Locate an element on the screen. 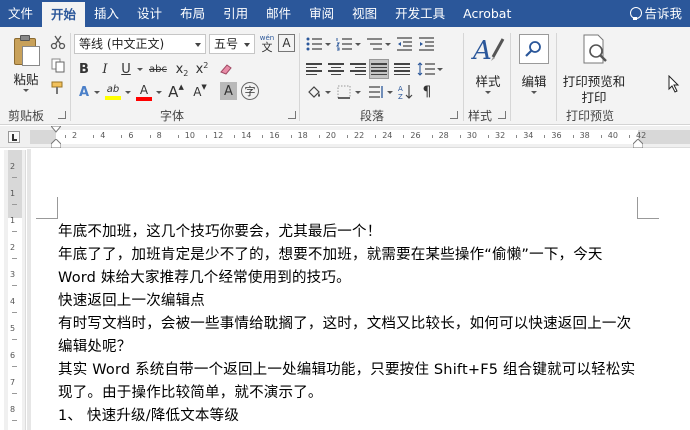 The image size is (690, 430). highlight-button: ab is located at coordinates (113, 92).